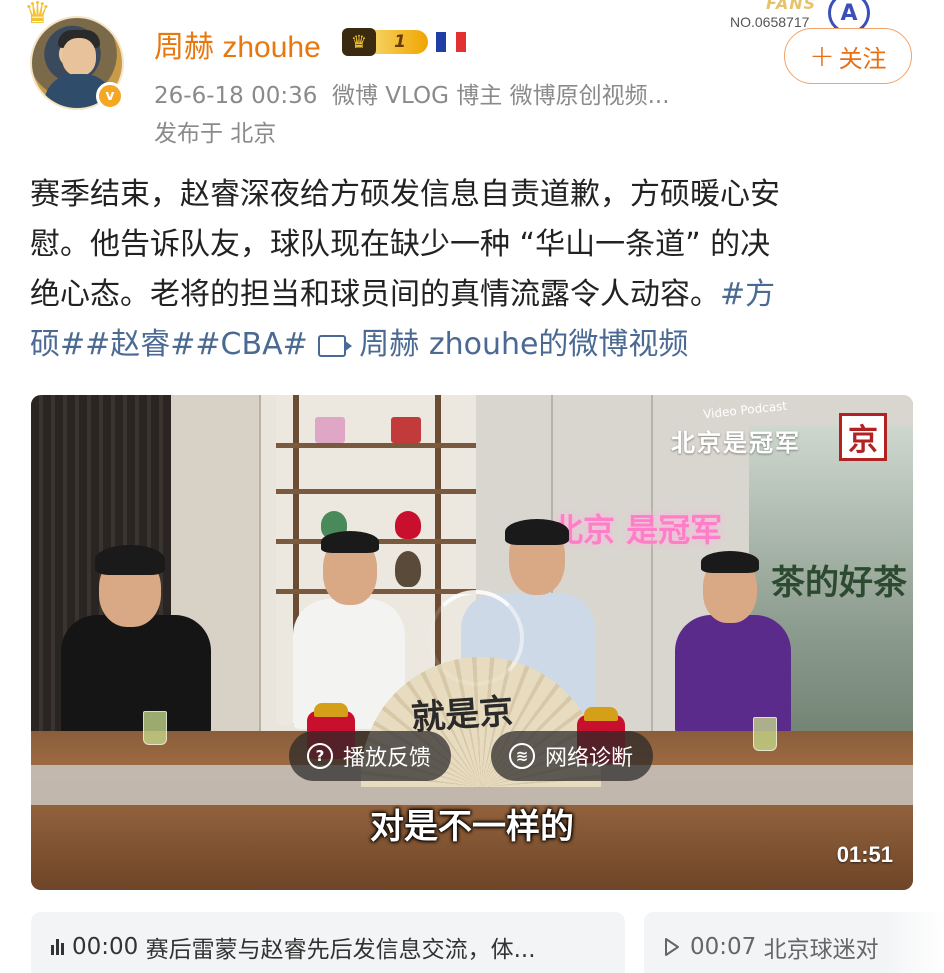 The image size is (944, 973). Describe the element at coordinates (37, 15) in the screenshot. I see `crown-icon: ♛` at that location.